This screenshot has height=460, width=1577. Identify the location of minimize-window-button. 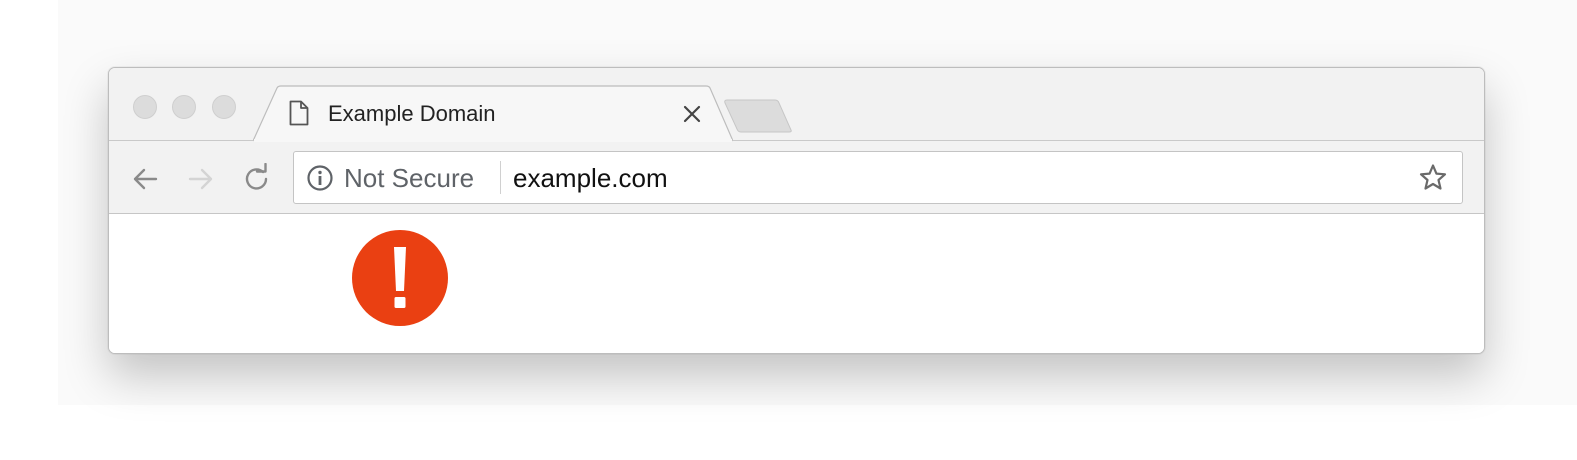
(184, 107).